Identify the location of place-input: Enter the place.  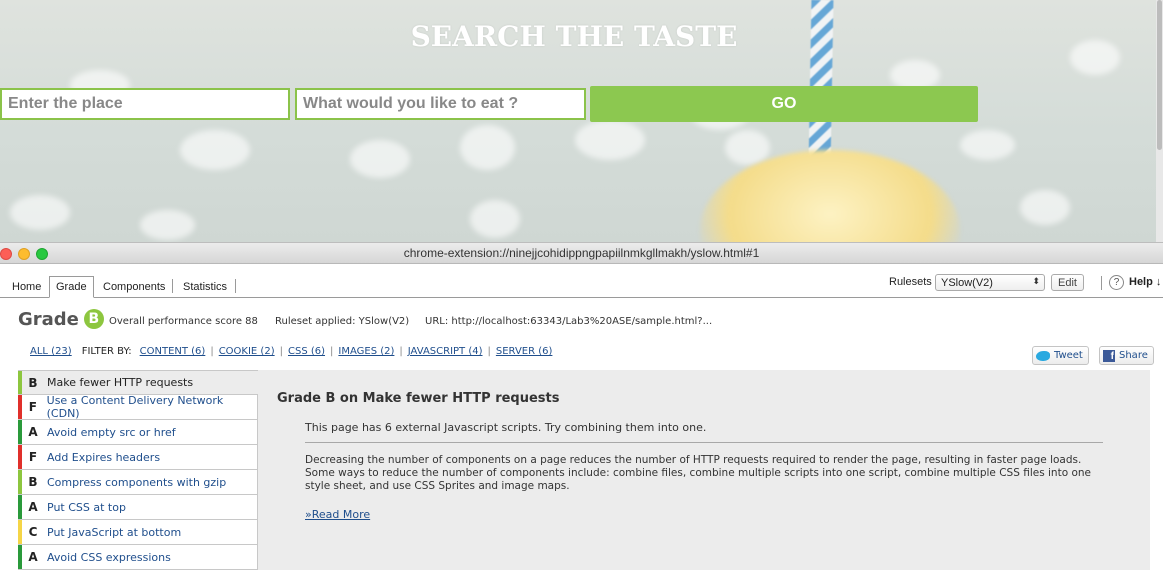
(145, 104).